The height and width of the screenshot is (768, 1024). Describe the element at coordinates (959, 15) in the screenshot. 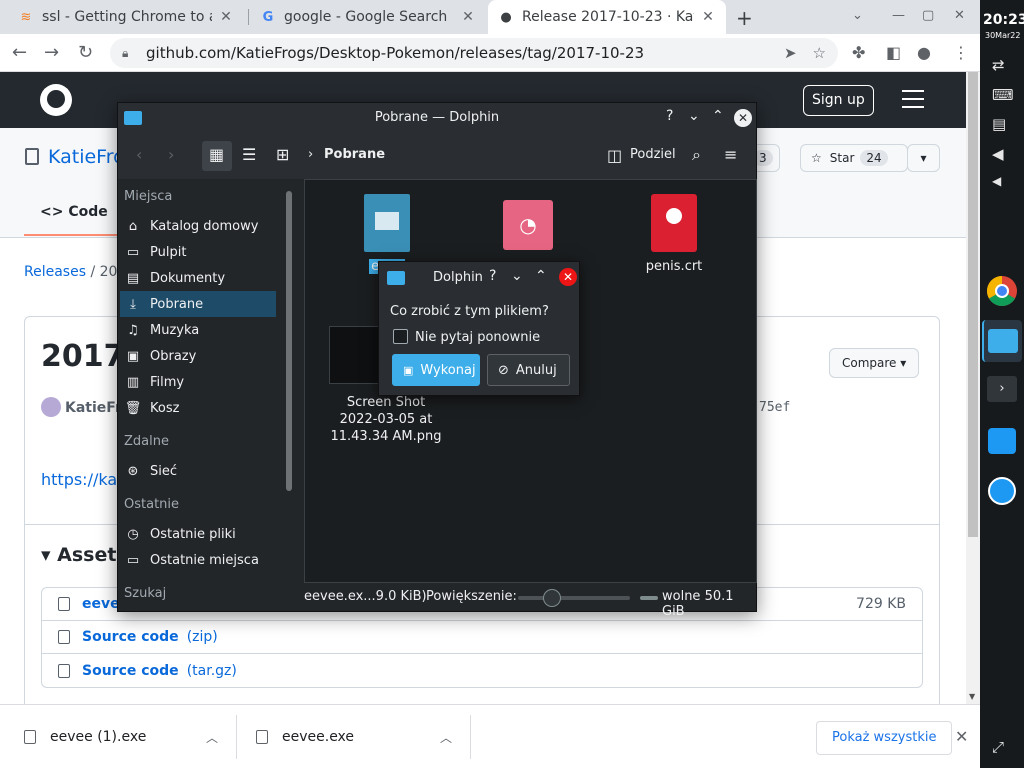

I see `close-window-icon: ✕` at that location.